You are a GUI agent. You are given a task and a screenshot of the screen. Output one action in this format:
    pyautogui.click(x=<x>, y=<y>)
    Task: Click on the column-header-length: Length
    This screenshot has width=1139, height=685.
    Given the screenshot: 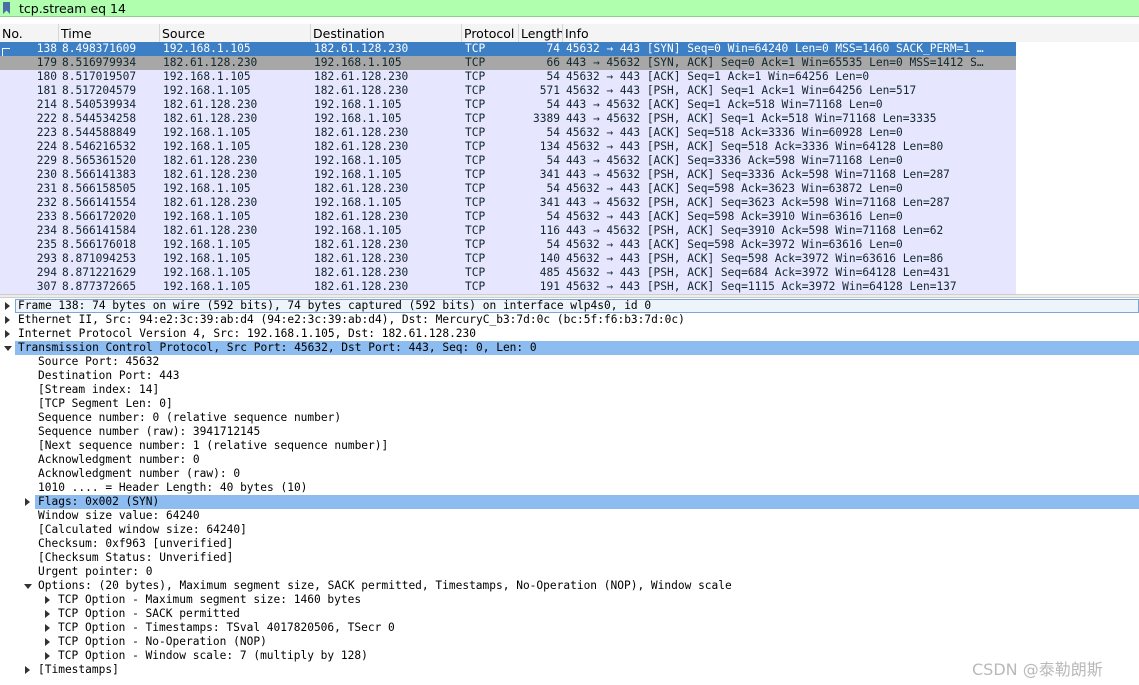 What is the action you would take?
    pyautogui.click(x=541, y=33)
    